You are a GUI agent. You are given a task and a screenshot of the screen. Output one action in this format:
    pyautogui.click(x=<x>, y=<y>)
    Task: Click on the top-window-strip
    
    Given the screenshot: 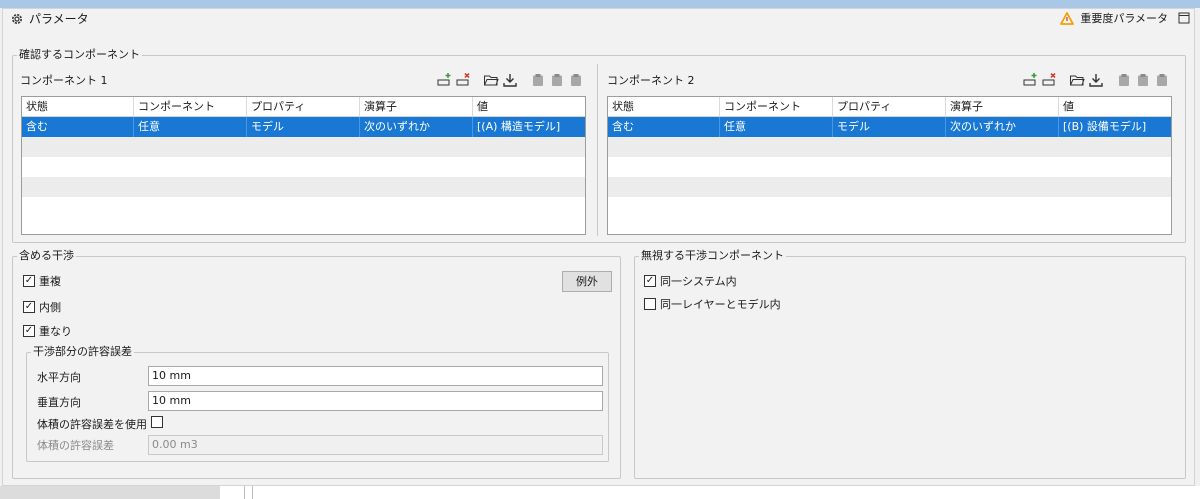 What is the action you would take?
    pyautogui.click(x=600, y=4)
    